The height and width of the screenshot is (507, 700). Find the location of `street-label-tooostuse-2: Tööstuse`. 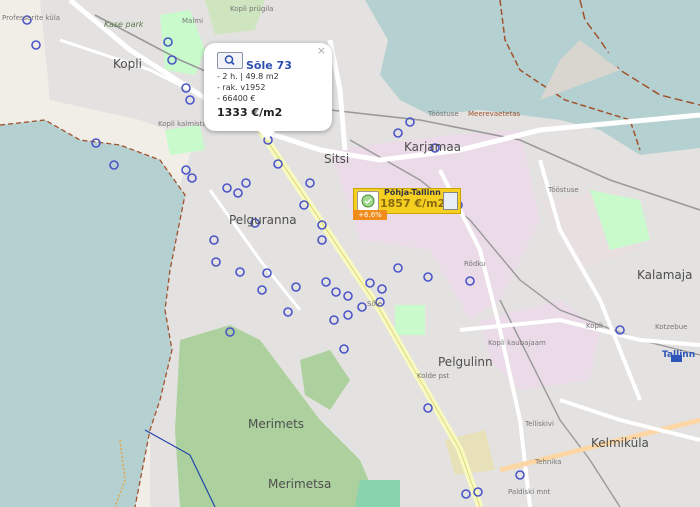

street-label-tooostuse-2: Tööstuse is located at coordinates (563, 190).